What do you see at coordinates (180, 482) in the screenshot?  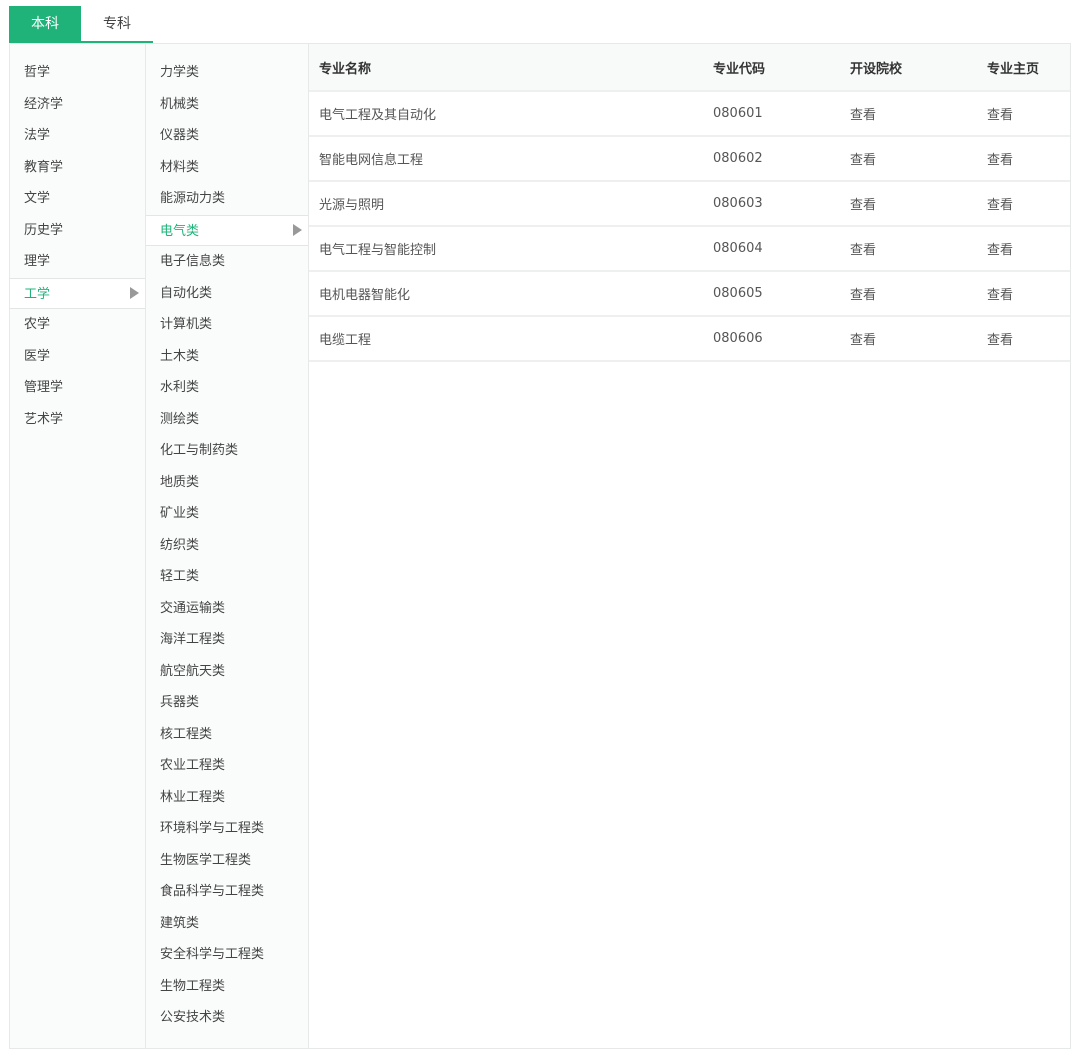 I see `category-label: 地质类` at bounding box center [180, 482].